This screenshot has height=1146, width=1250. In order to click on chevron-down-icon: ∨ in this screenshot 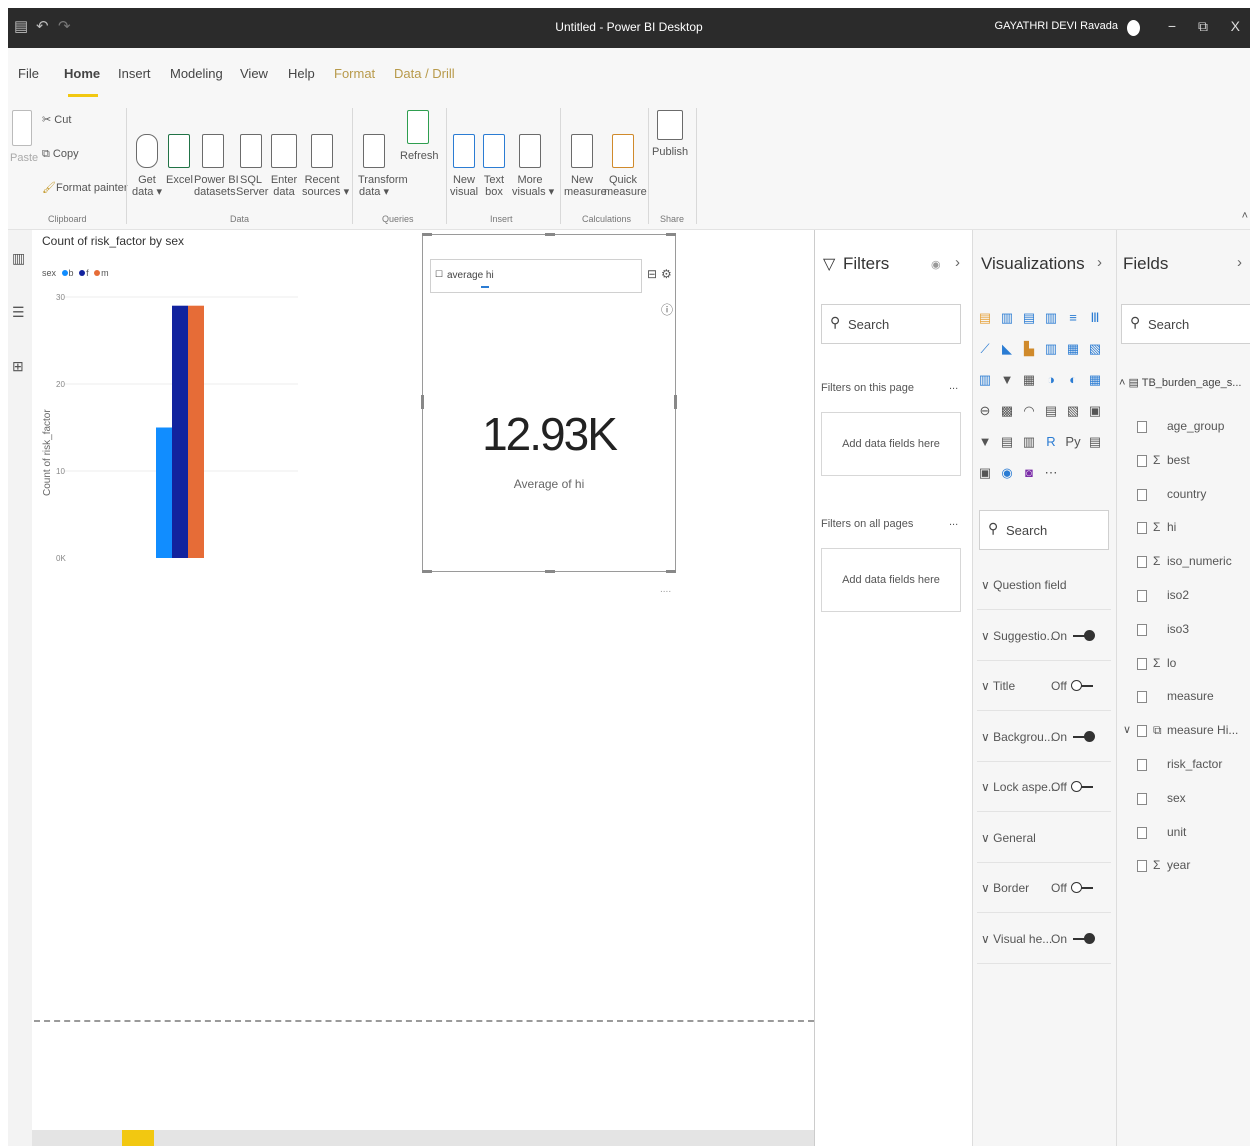, I will do `click(1127, 729)`.